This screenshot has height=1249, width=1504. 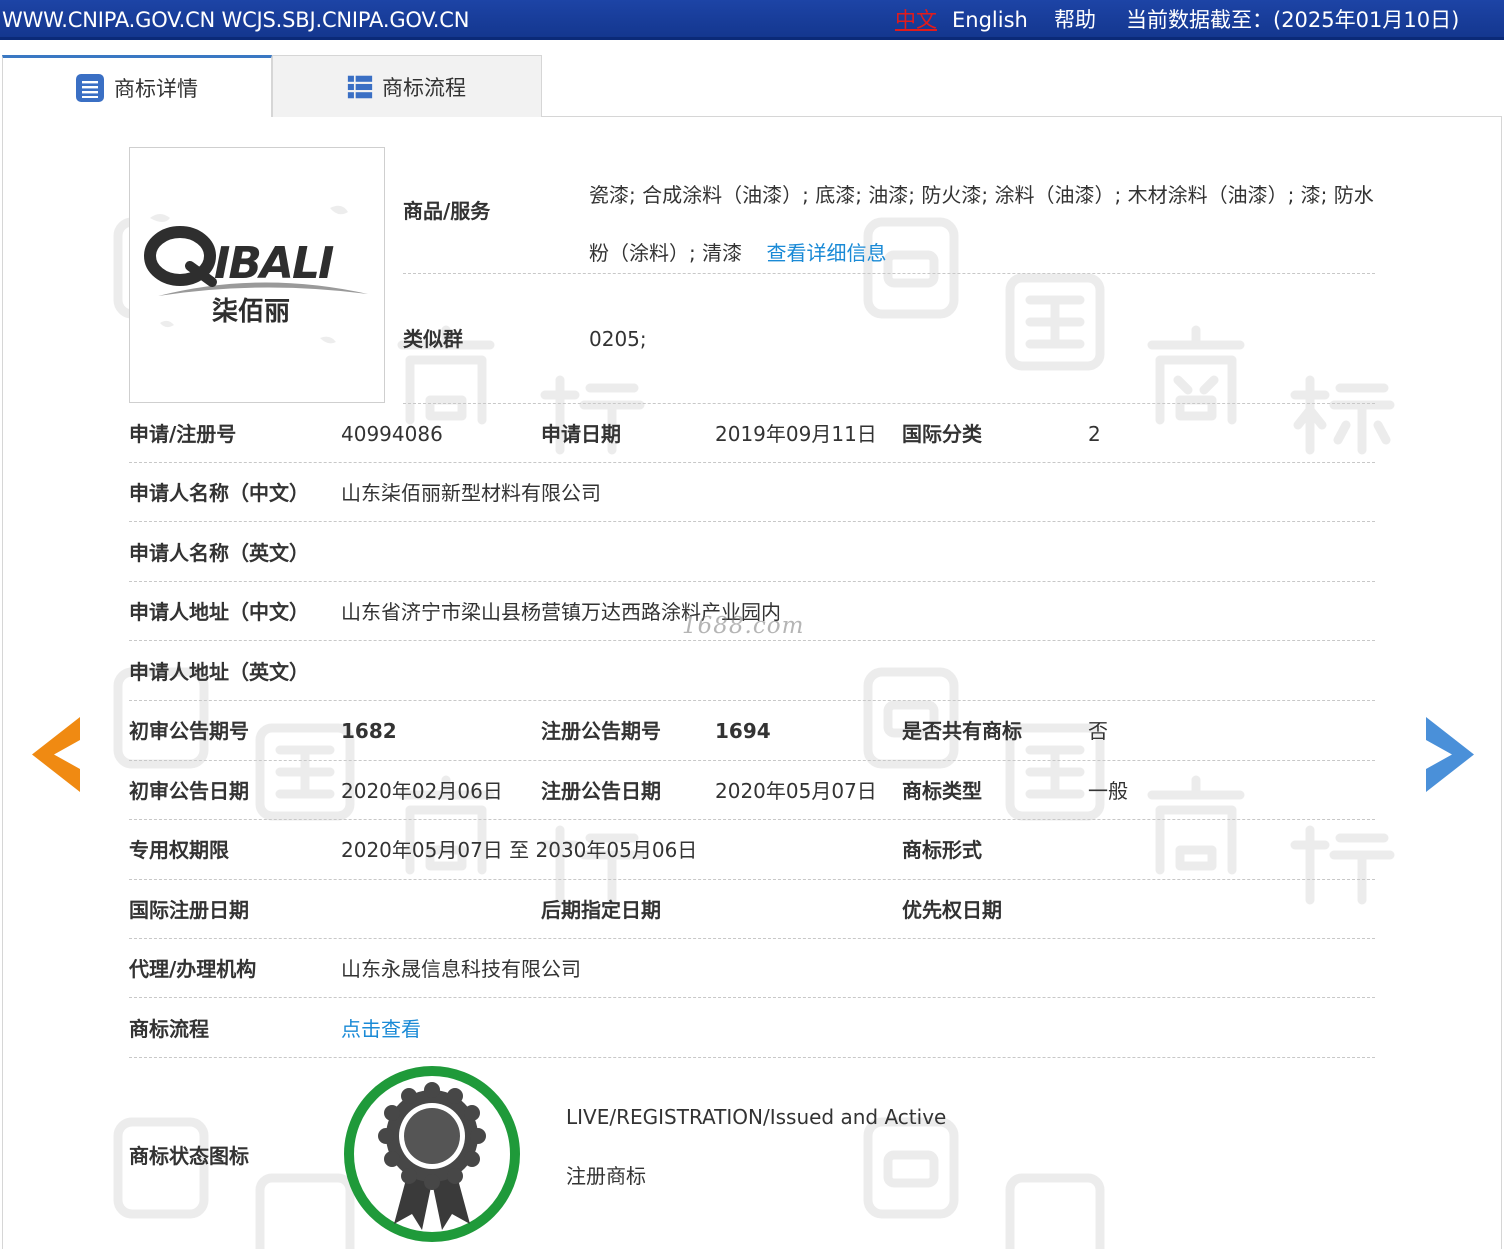 I want to click on reg-no-value: 40994086, so click(x=392, y=434).